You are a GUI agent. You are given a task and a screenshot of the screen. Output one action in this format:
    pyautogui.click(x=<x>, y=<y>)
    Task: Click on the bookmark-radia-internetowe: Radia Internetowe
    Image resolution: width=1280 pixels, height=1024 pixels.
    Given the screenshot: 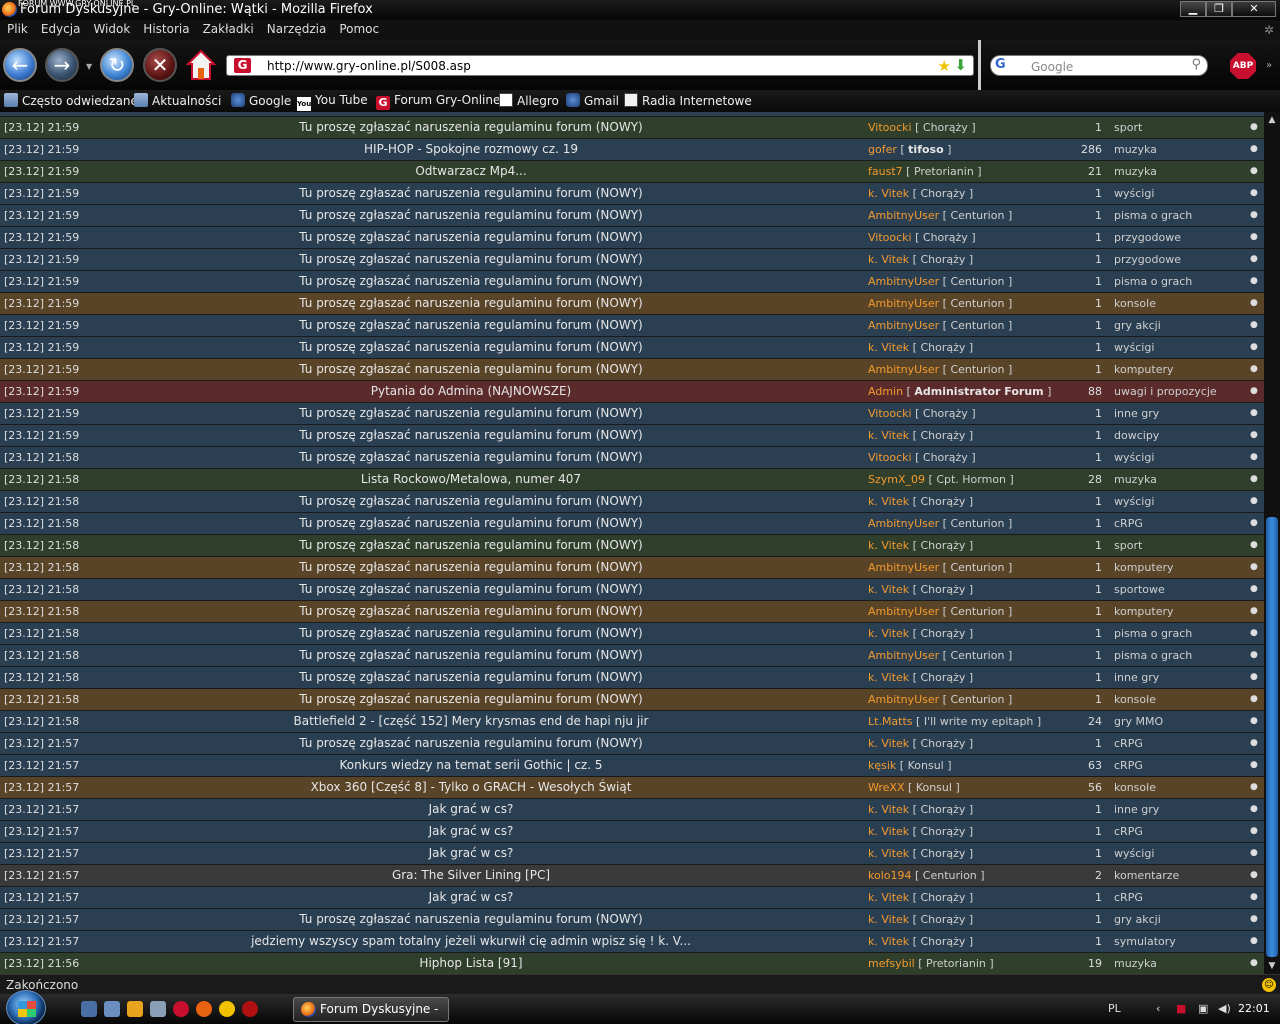 What is the action you would take?
    pyautogui.click(x=688, y=101)
    